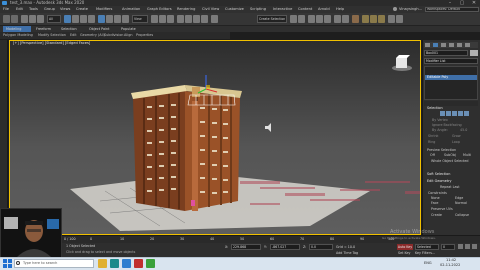  What do you see at coordinates (19, 9) in the screenshot?
I see `menu-edit: Edit` at bounding box center [19, 9].